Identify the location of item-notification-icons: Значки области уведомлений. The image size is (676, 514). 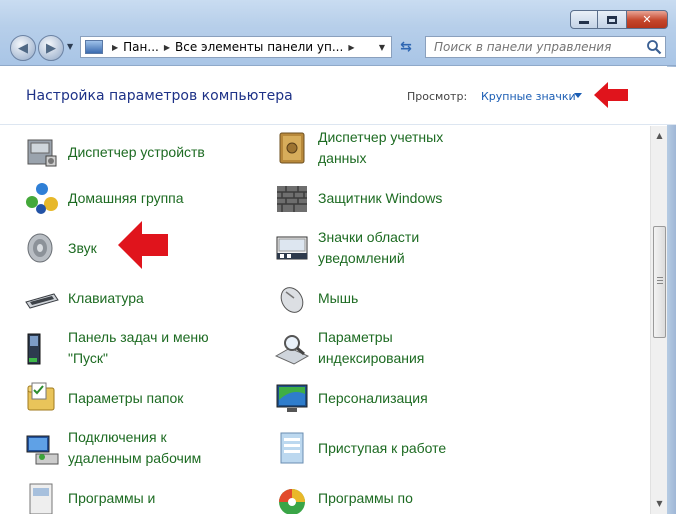
(381, 248).